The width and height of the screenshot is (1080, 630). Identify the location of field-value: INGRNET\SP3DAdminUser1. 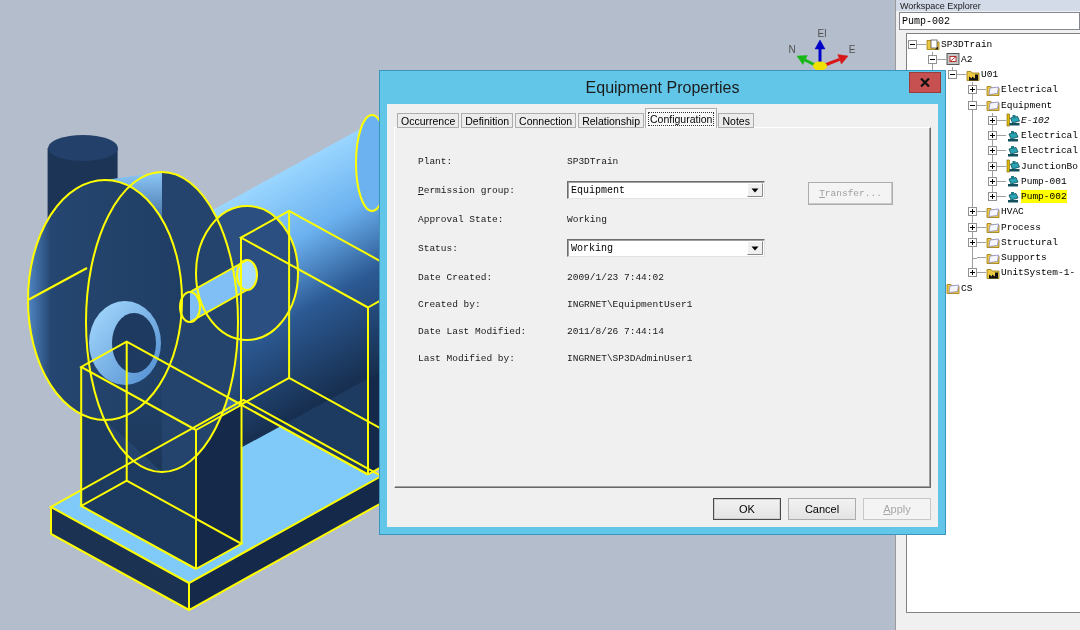
(630, 358).